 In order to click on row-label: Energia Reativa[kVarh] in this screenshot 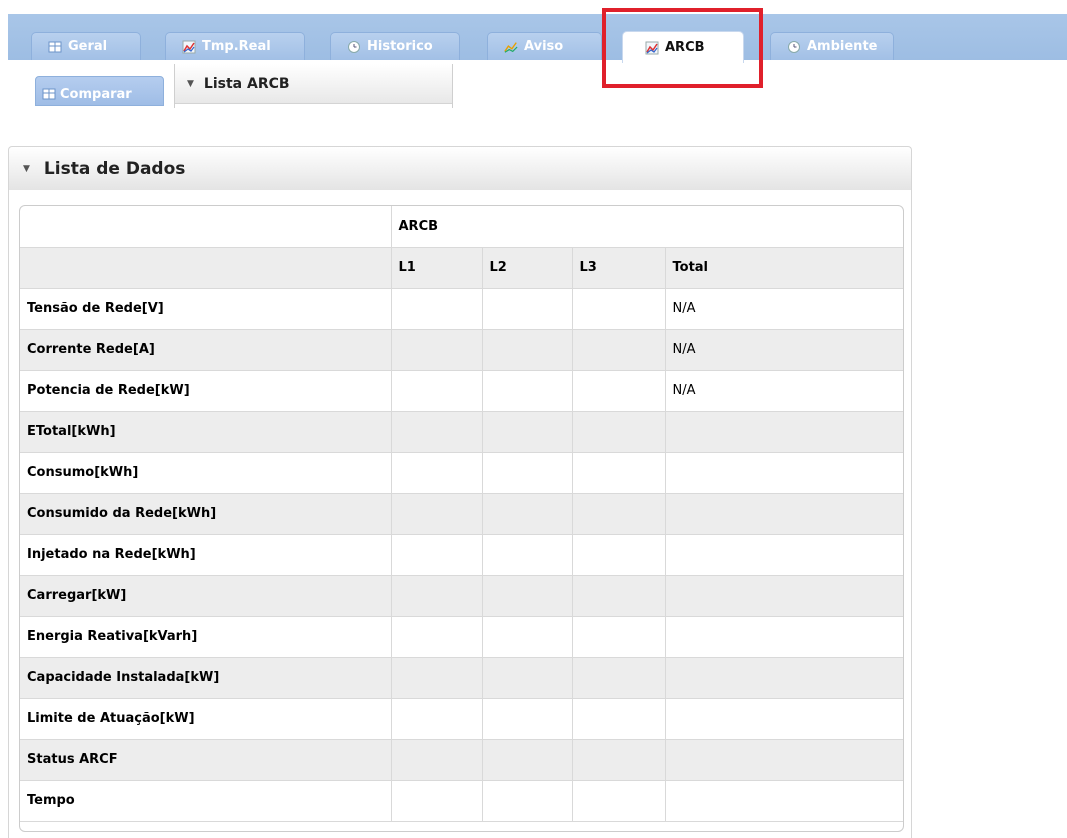, I will do `click(206, 637)`.